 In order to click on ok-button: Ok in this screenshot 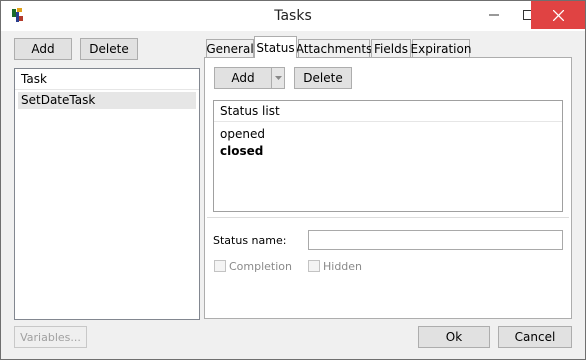, I will do `click(454, 337)`.